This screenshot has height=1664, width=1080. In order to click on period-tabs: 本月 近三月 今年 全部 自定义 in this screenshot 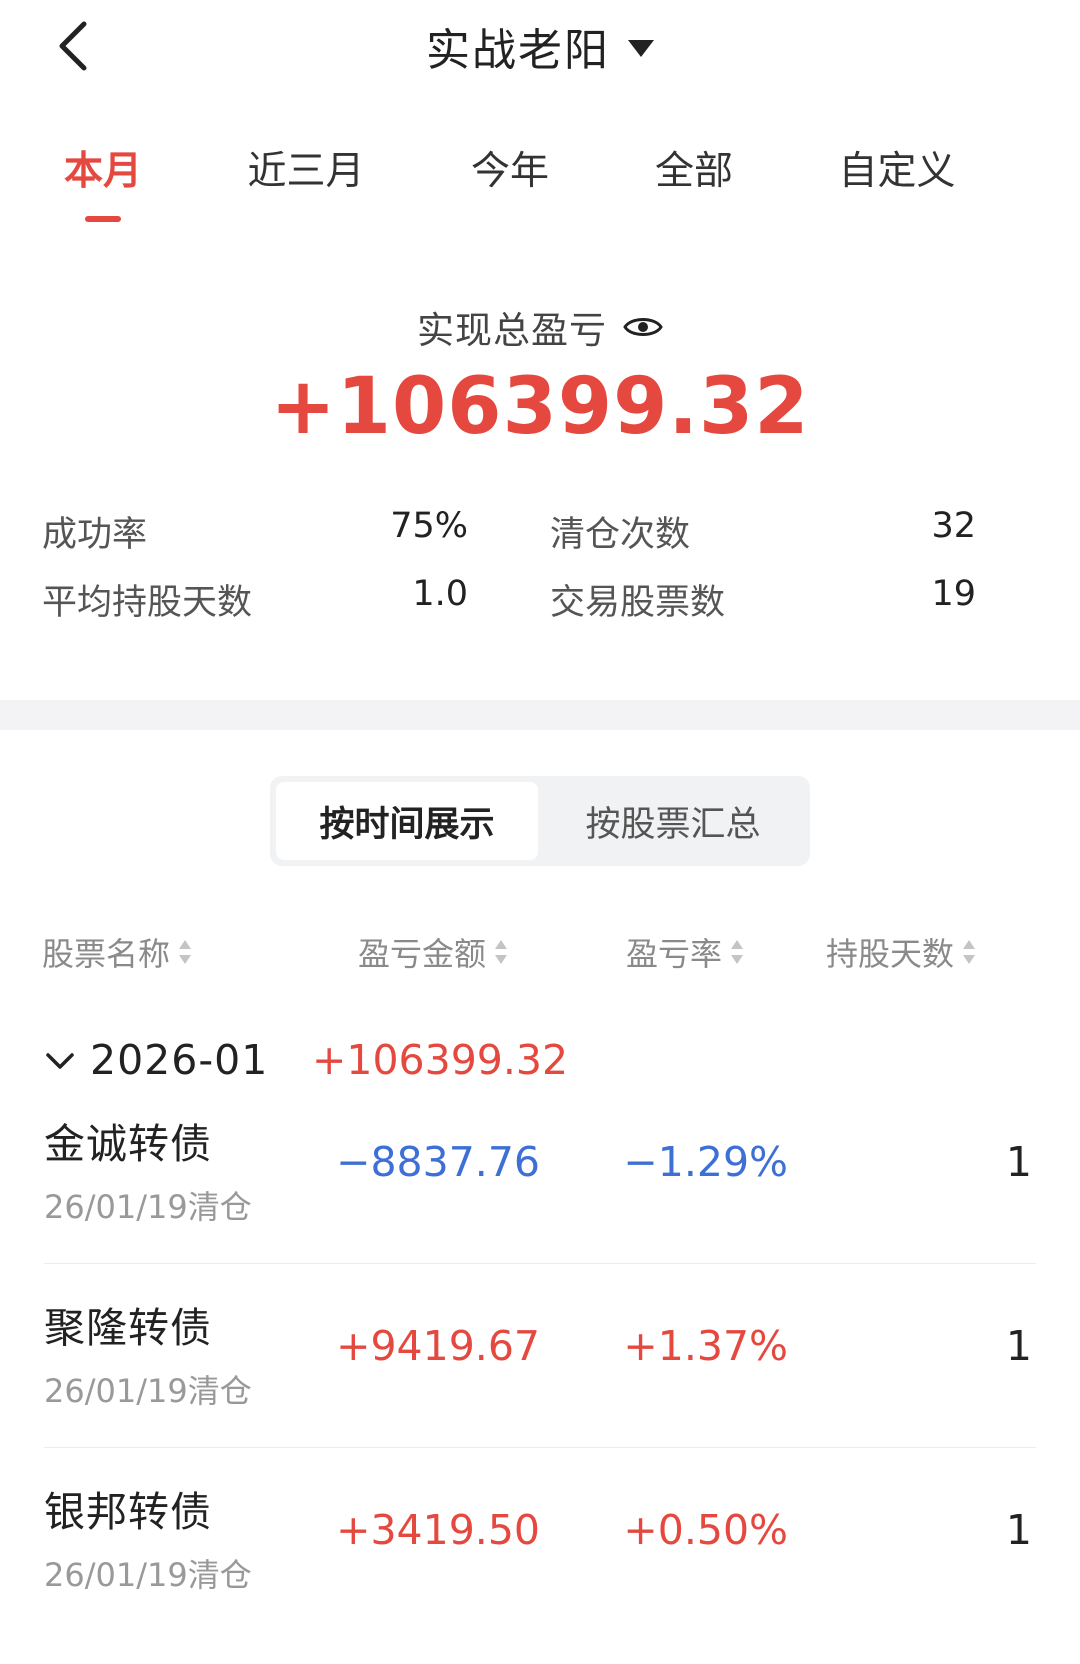, I will do `click(540, 180)`.